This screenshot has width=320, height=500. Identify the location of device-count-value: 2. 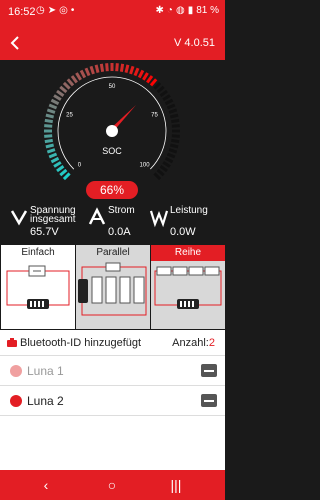
(211, 343).